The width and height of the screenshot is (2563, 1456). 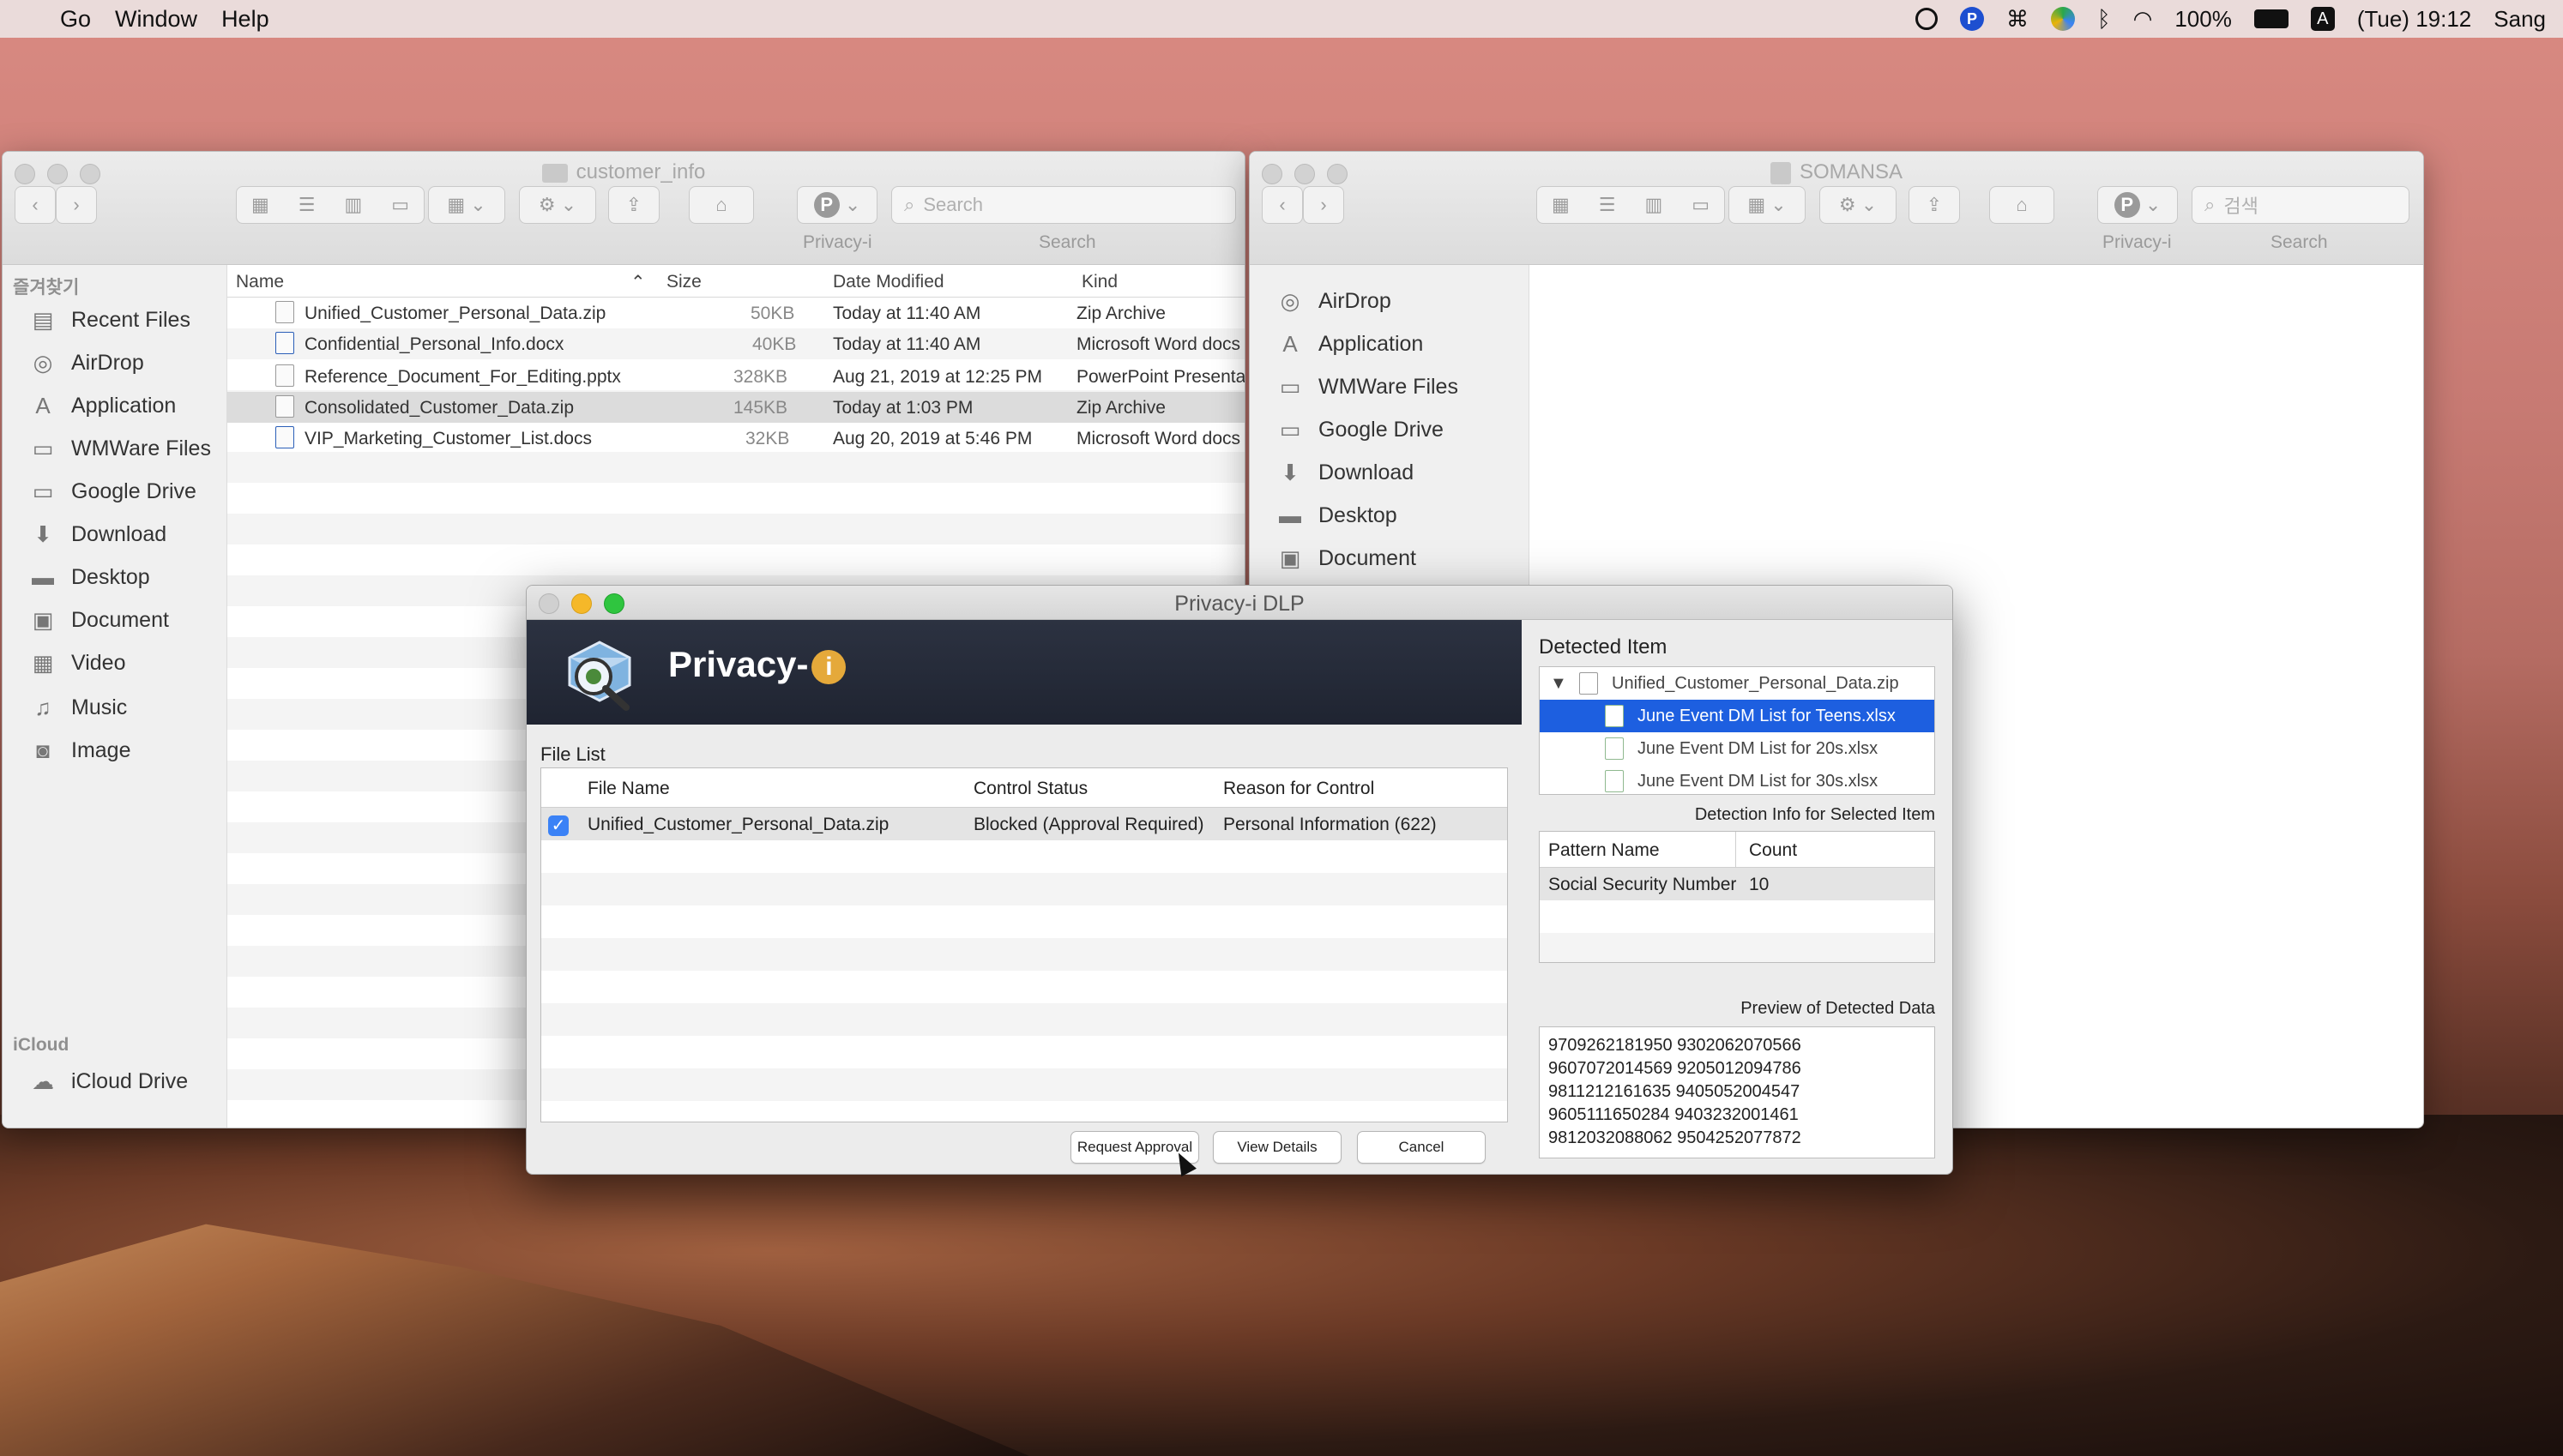 I want to click on sidebar-item-recent-files: ▤ Recent Files, so click(x=109, y=320).